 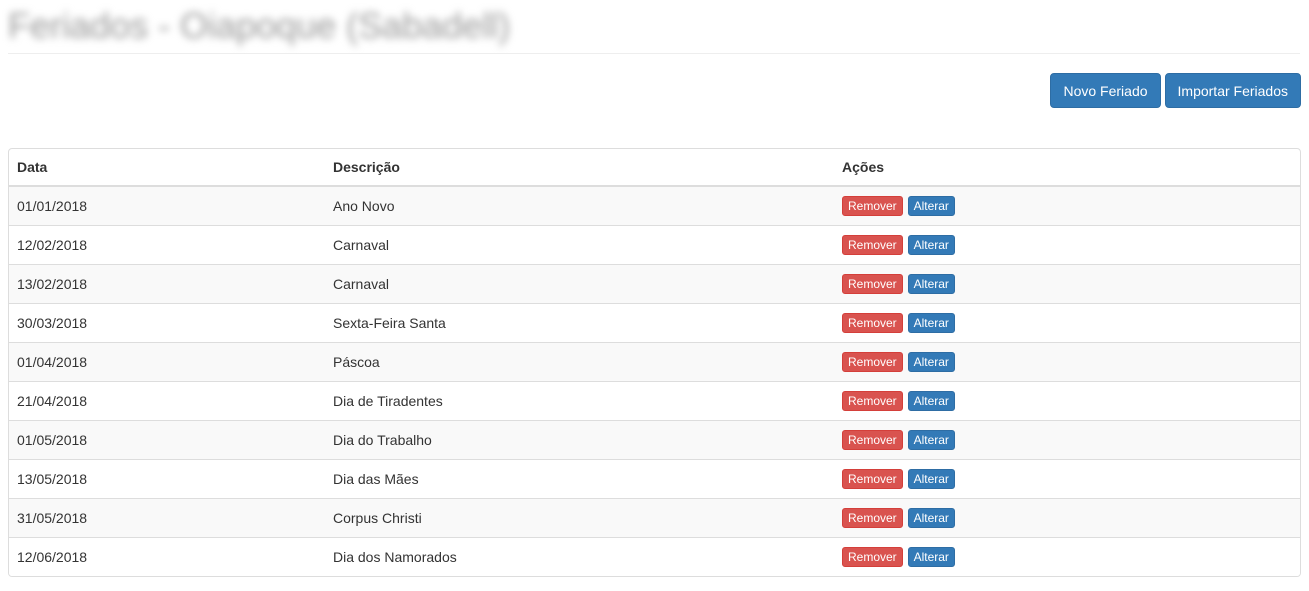 I want to click on table-row: 13/02/2018 Carnaval Remover Alterar, so click(x=654, y=284).